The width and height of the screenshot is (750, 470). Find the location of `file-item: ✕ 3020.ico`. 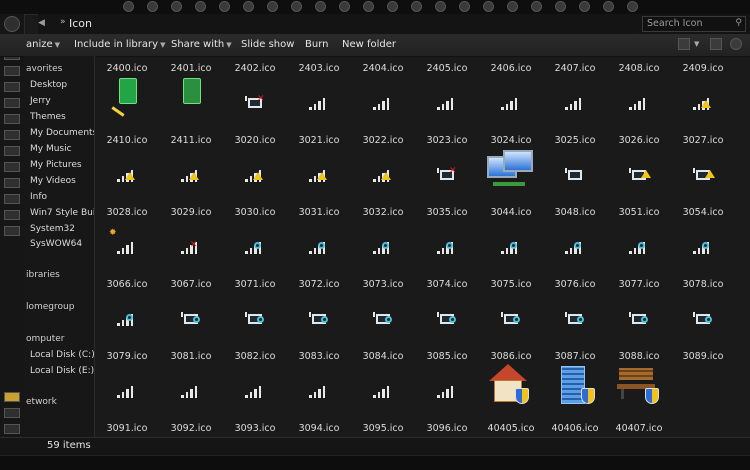

file-item: ✕ 3020.ico is located at coordinates (255, 110).